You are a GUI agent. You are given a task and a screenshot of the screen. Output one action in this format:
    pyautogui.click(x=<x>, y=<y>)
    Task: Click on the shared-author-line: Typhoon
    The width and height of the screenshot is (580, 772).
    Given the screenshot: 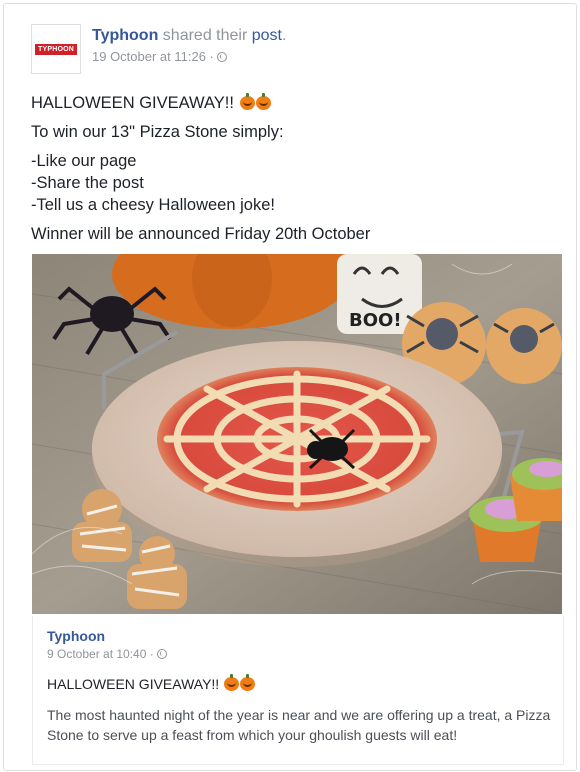 What is the action you would take?
    pyautogui.click(x=299, y=636)
    